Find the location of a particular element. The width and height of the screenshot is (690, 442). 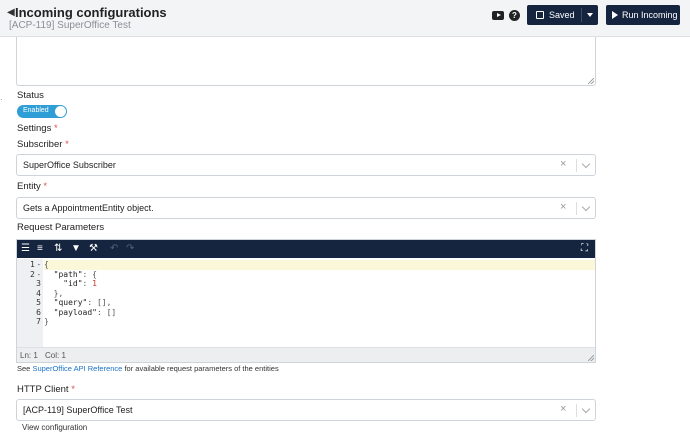

code-line: }, is located at coordinates (54, 293).